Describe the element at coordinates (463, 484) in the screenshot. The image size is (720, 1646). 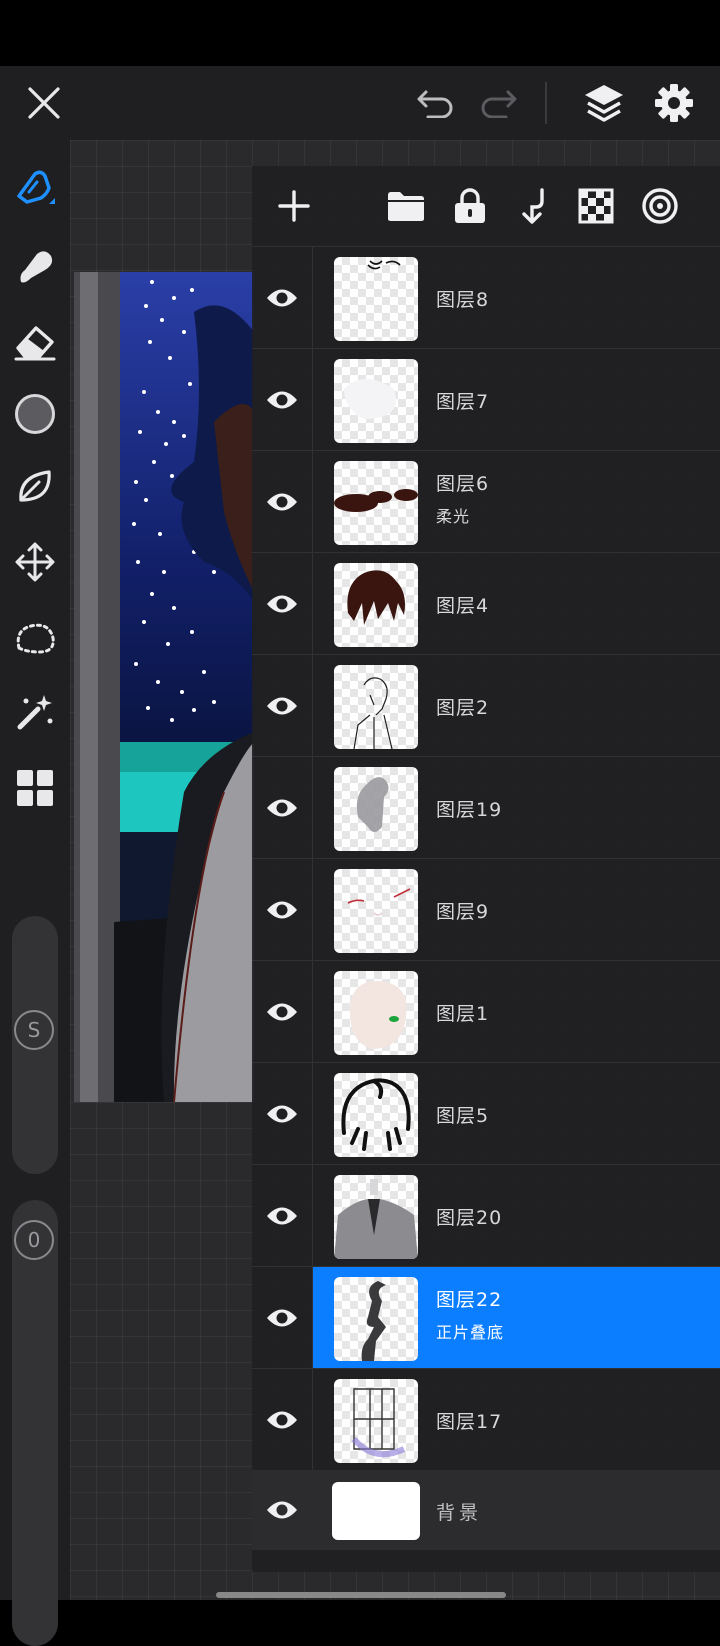
I see `layer-name: 图层6` at that location.